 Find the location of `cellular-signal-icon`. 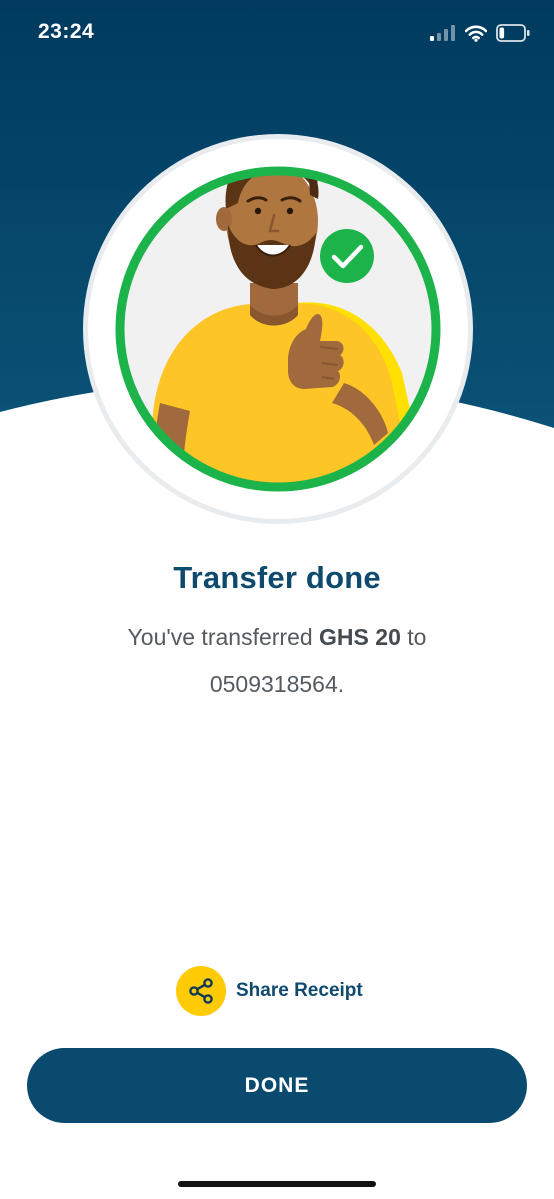

cellular-signal-icon is located at coordinates (442, 33).